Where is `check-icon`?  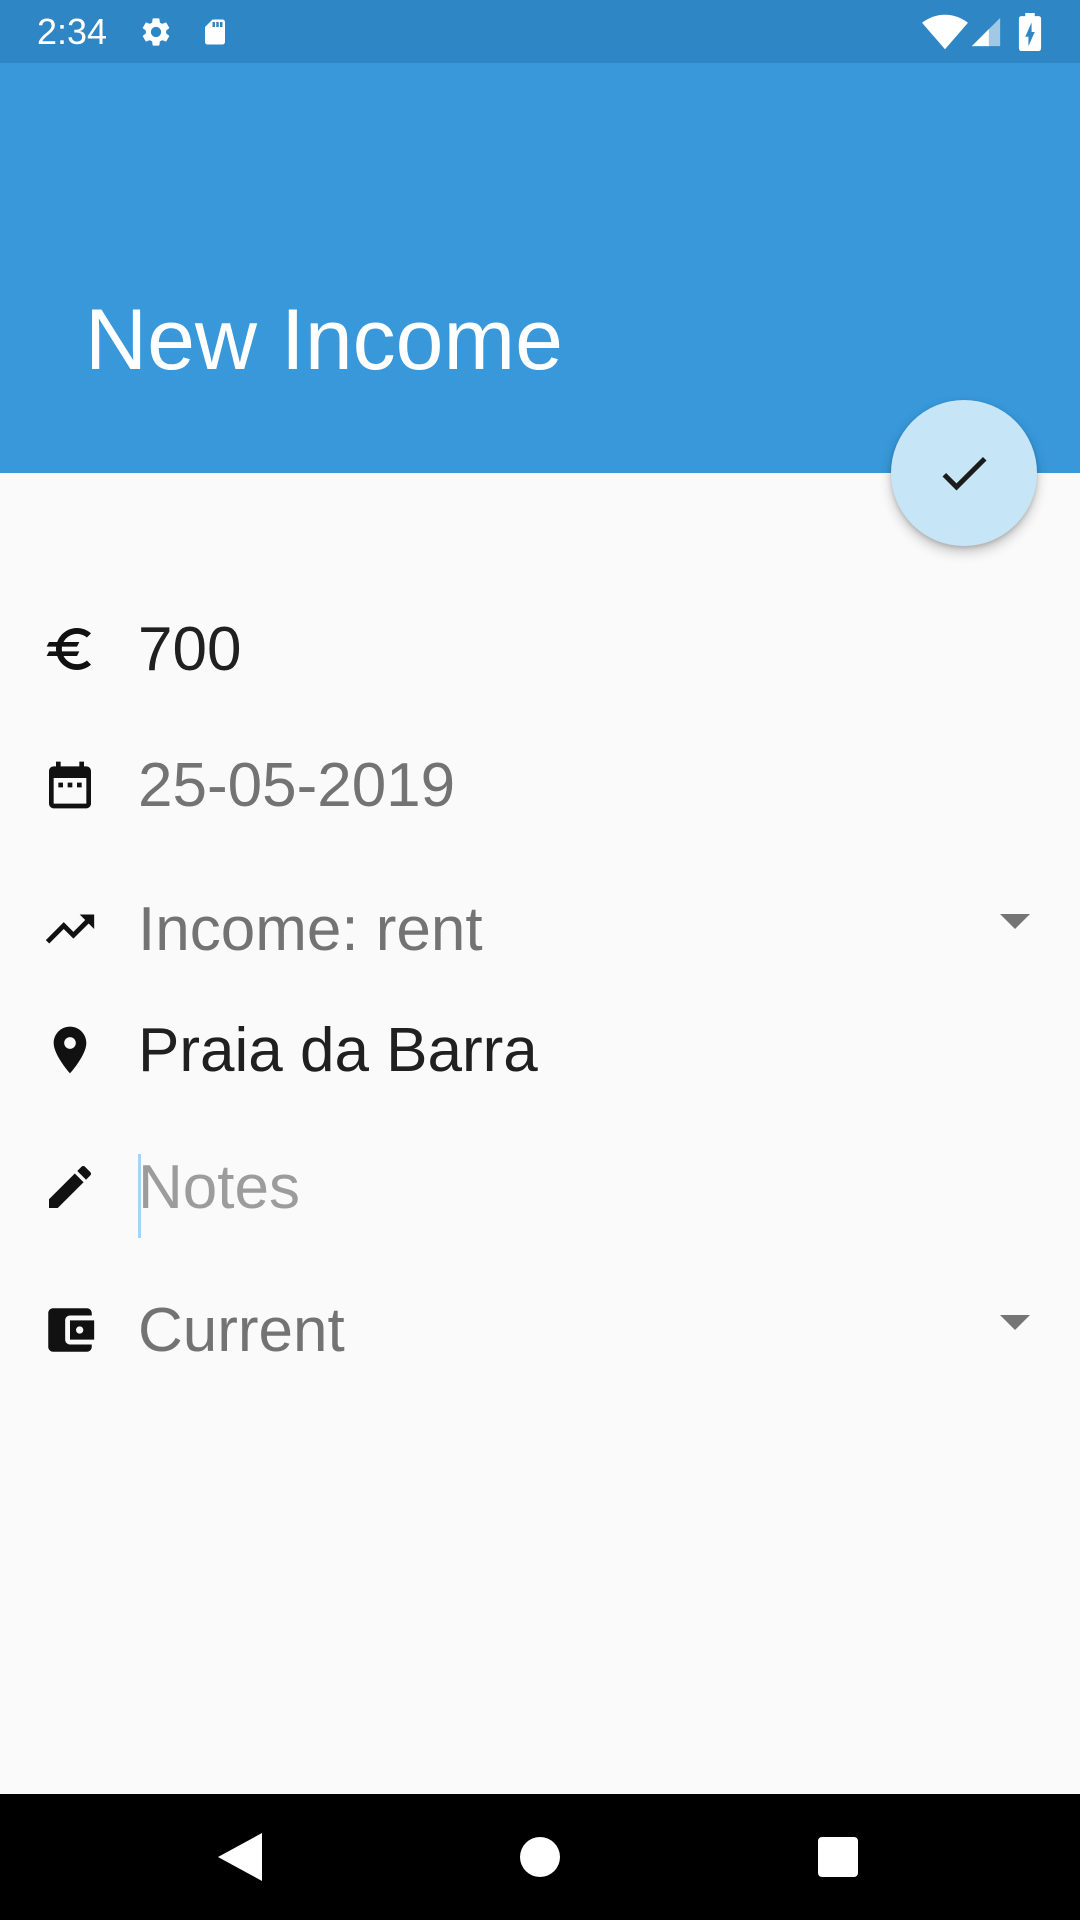
check-icon is located at coordinates (964, 473).